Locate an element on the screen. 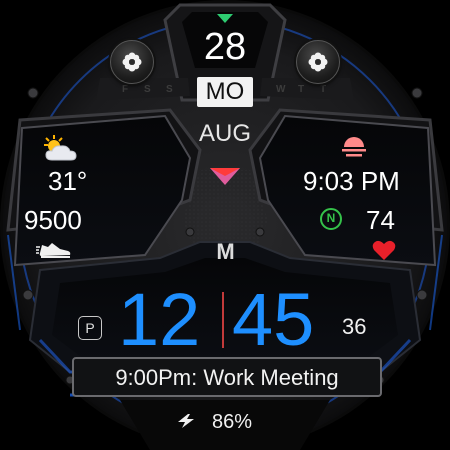 Image resolution: width=450 pixels, height=450 pixels. heart-rate-value: 74 is located at coordinates (380, 220).